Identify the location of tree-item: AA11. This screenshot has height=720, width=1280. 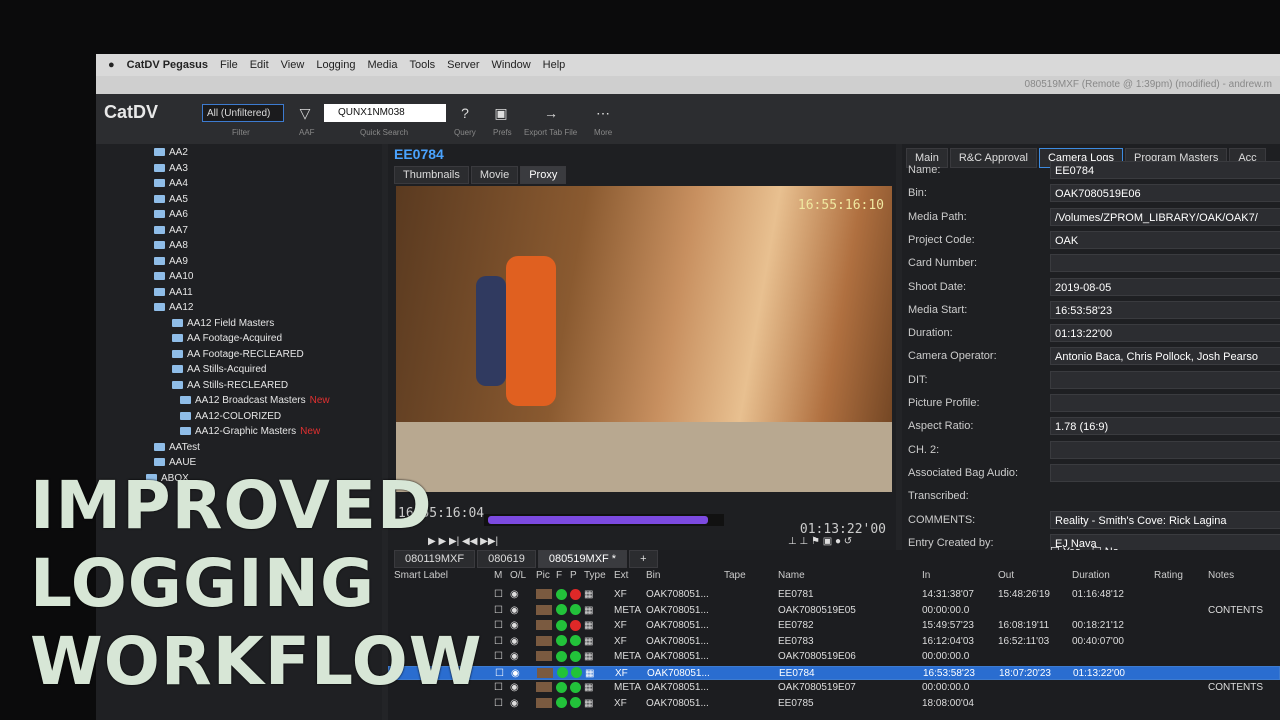
(173, 293).